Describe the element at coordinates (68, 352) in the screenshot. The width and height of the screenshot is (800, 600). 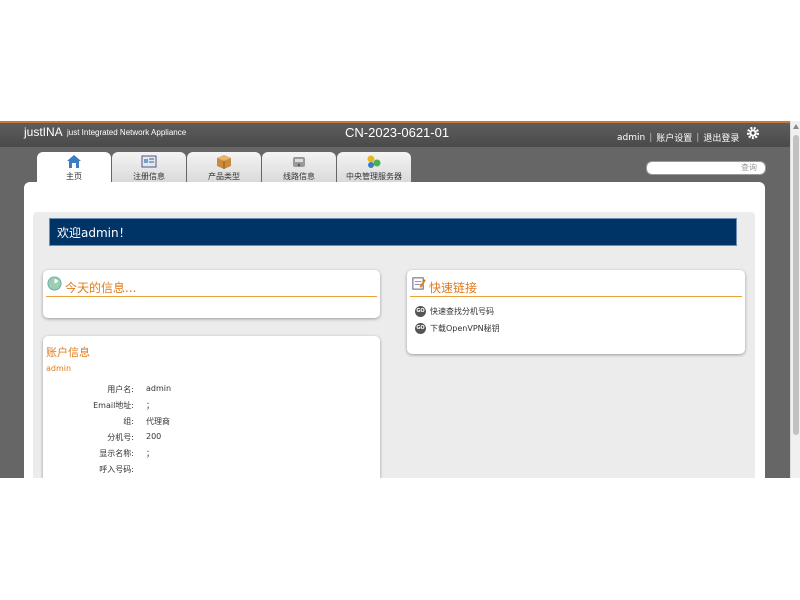
I see `account-info-title: 账户信息` at that location.